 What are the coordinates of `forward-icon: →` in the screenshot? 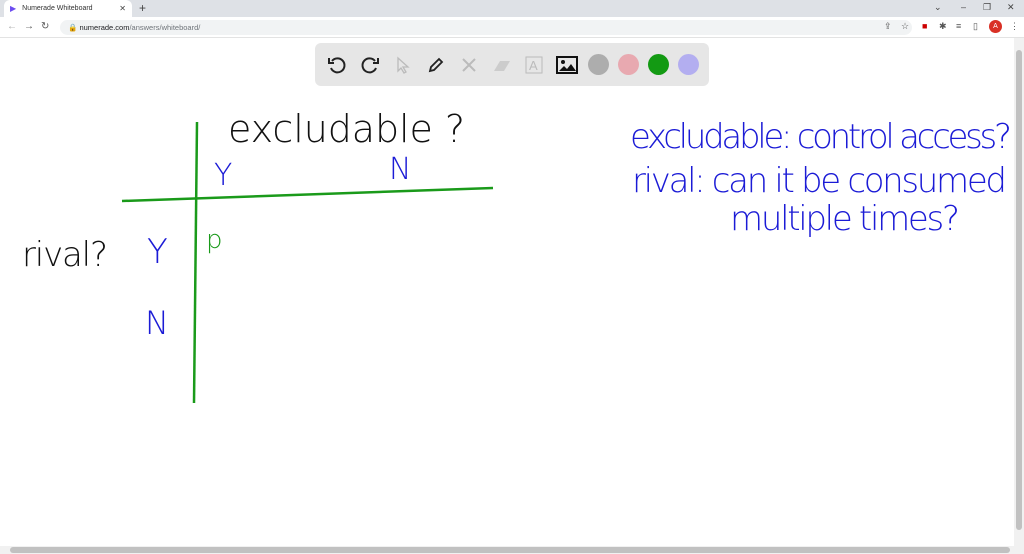 It's located at (29, 26).